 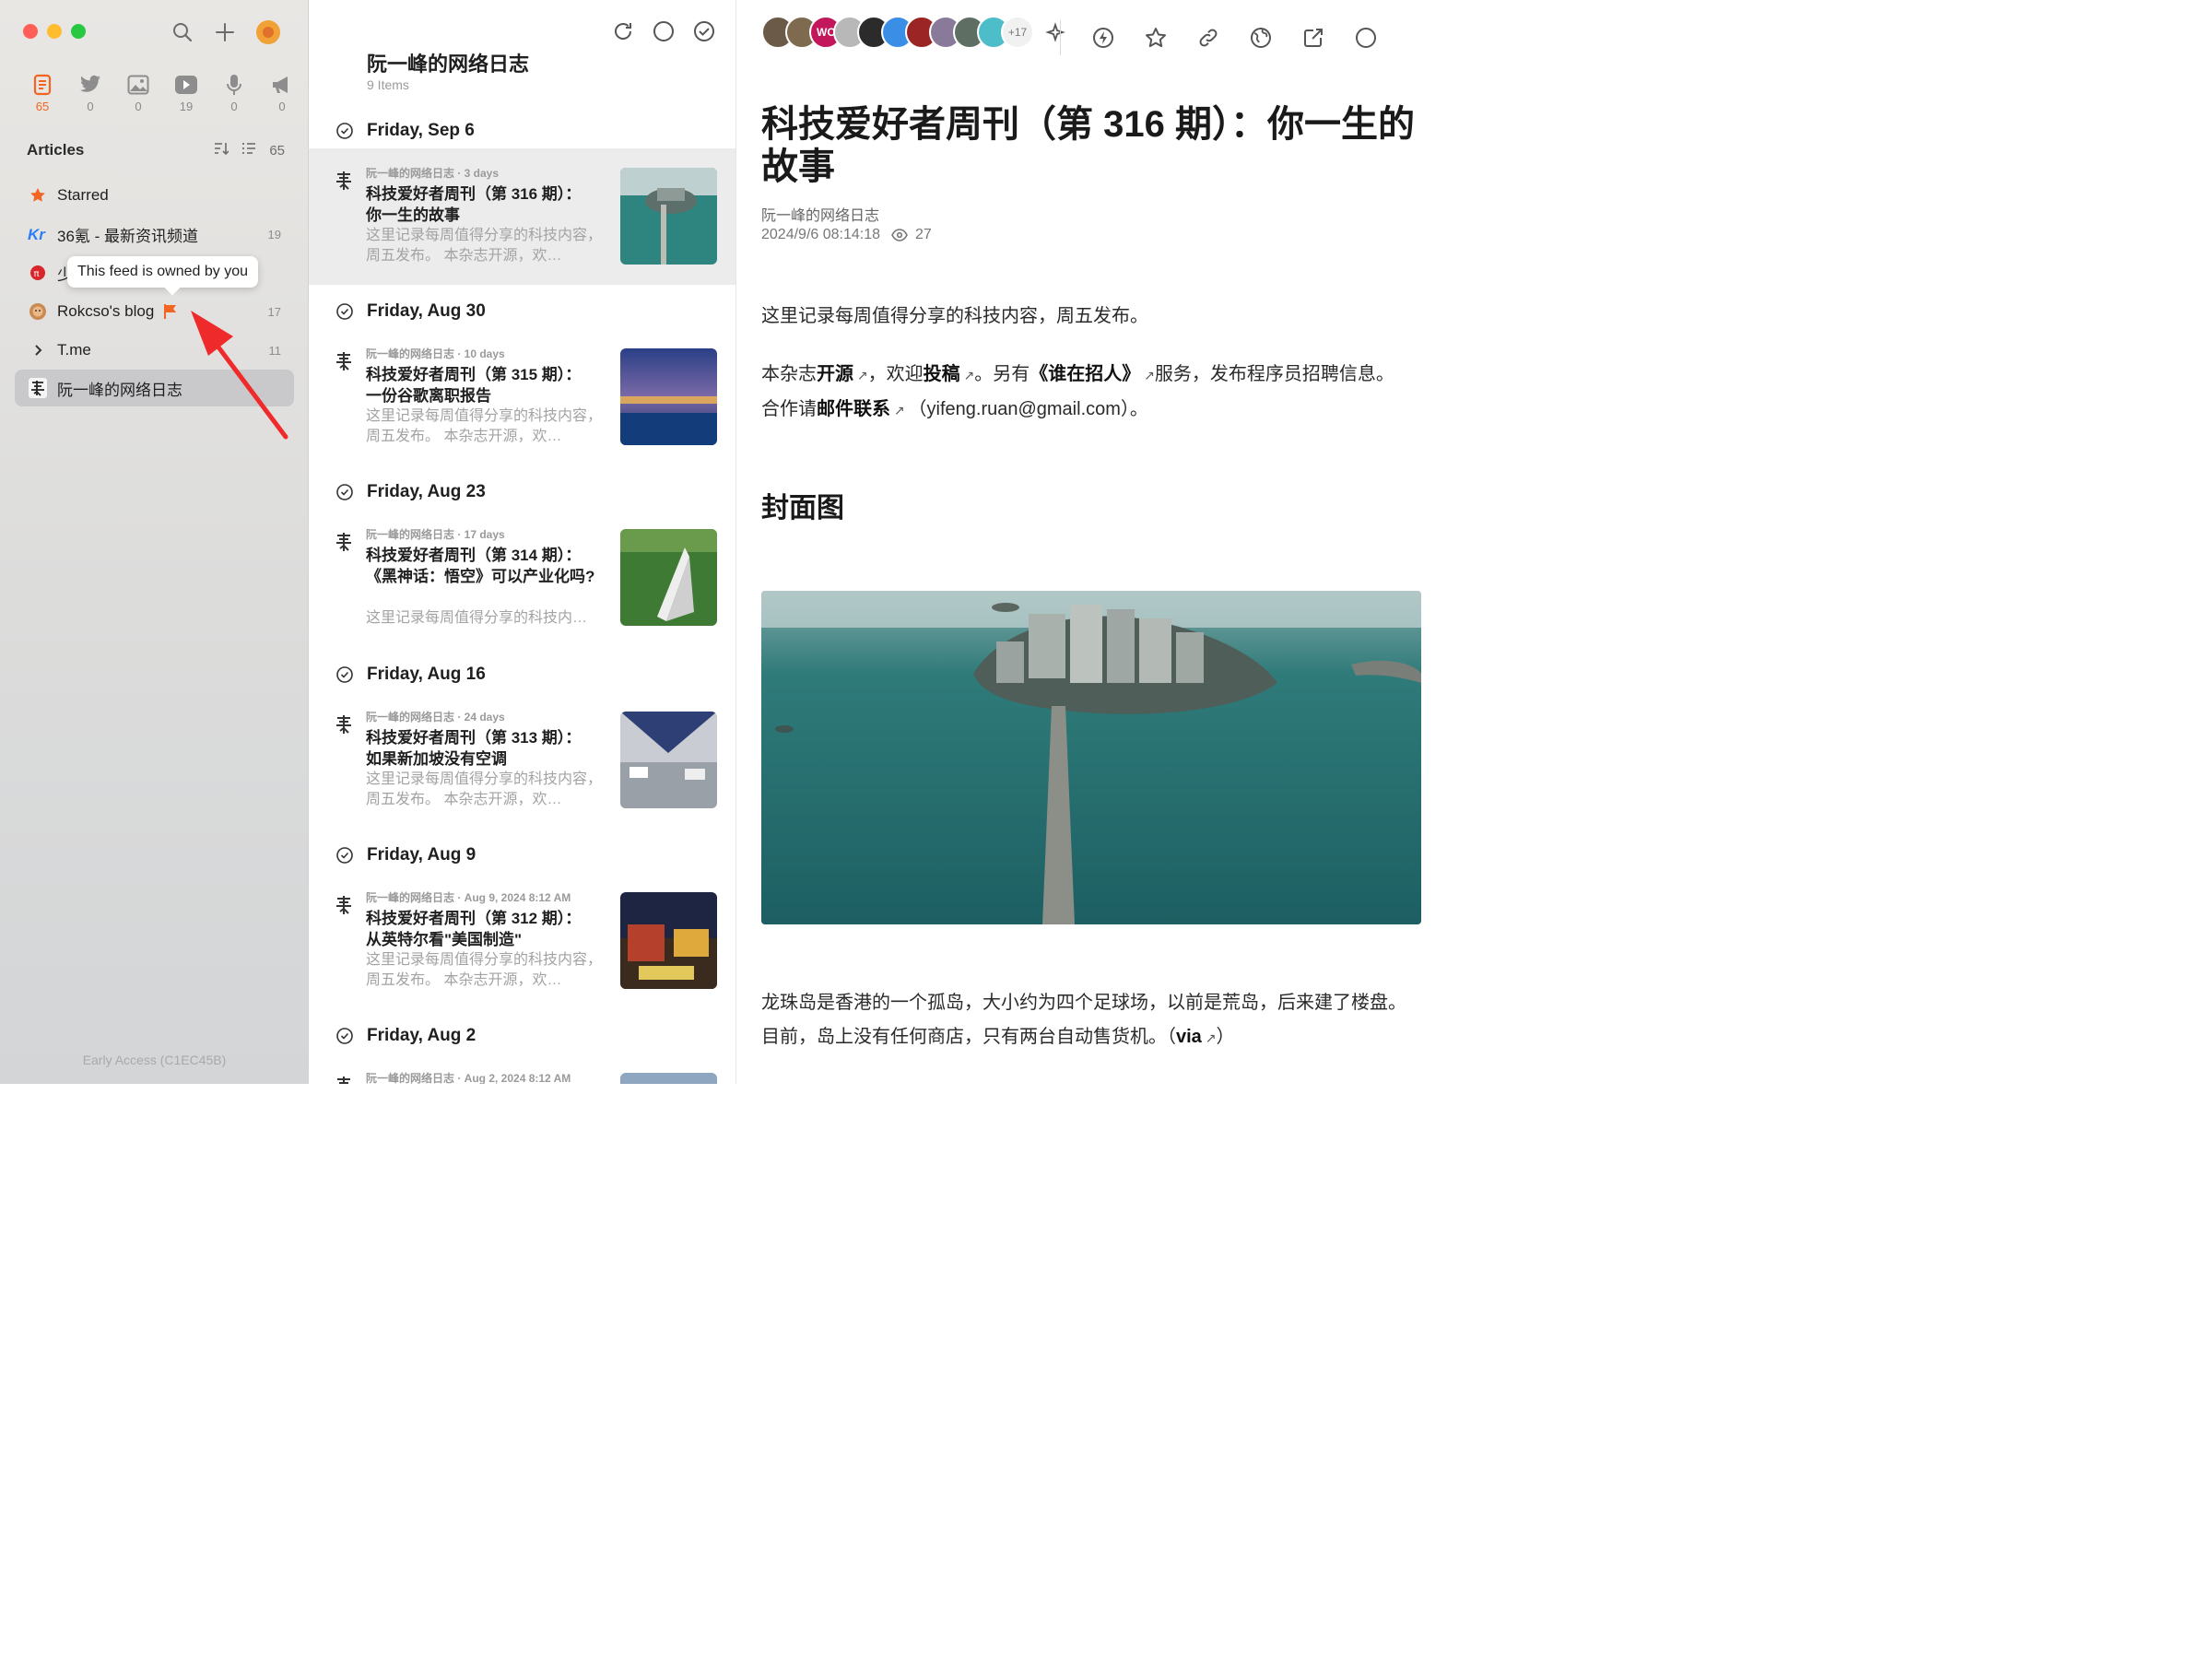 What do you see at coordinates (268, 32) in the screenshot?
I see `user-avatar` at bounding box center [268, 32].